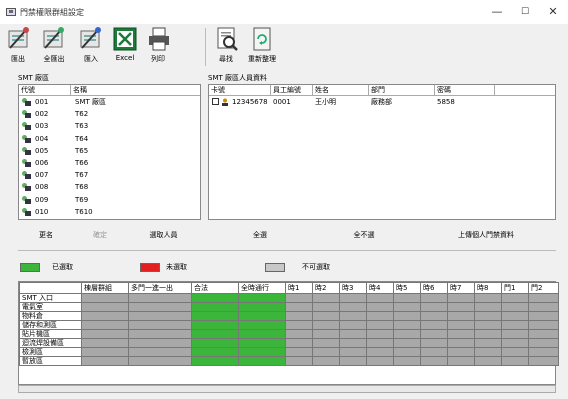  Describe the element at coordinates (553, 12) in the screenshot. I see `close-button: ✕` at that location.